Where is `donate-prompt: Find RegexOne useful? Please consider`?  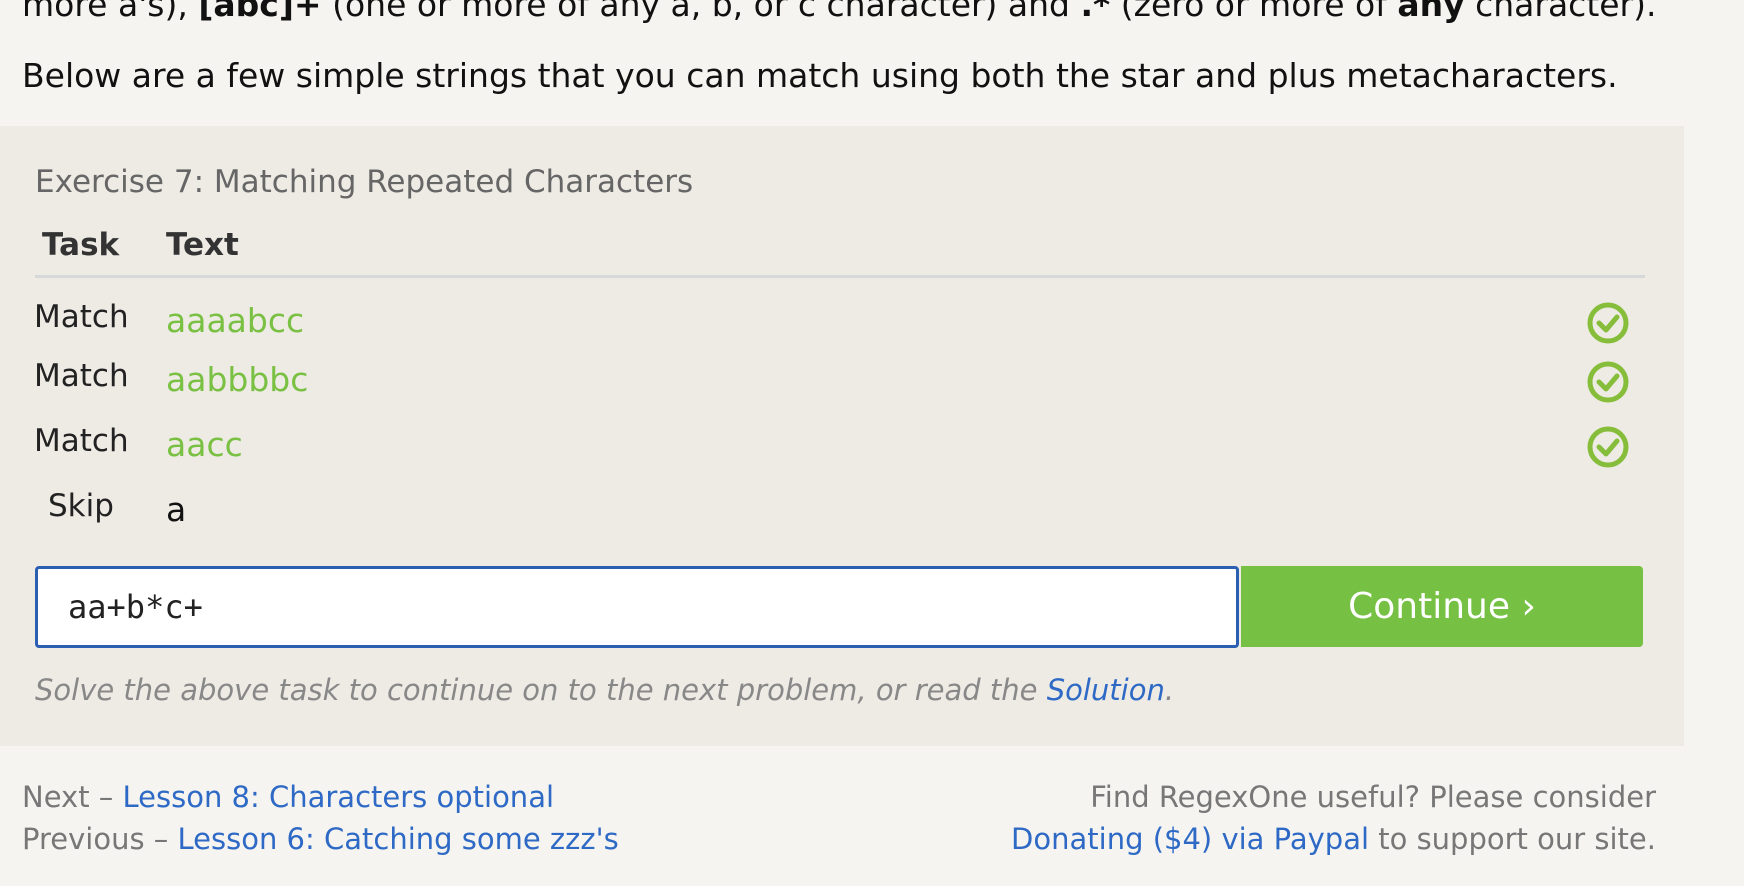 donate-prompt: Find RegexOne useful? Please consider is located at coordinates (1373, 797).